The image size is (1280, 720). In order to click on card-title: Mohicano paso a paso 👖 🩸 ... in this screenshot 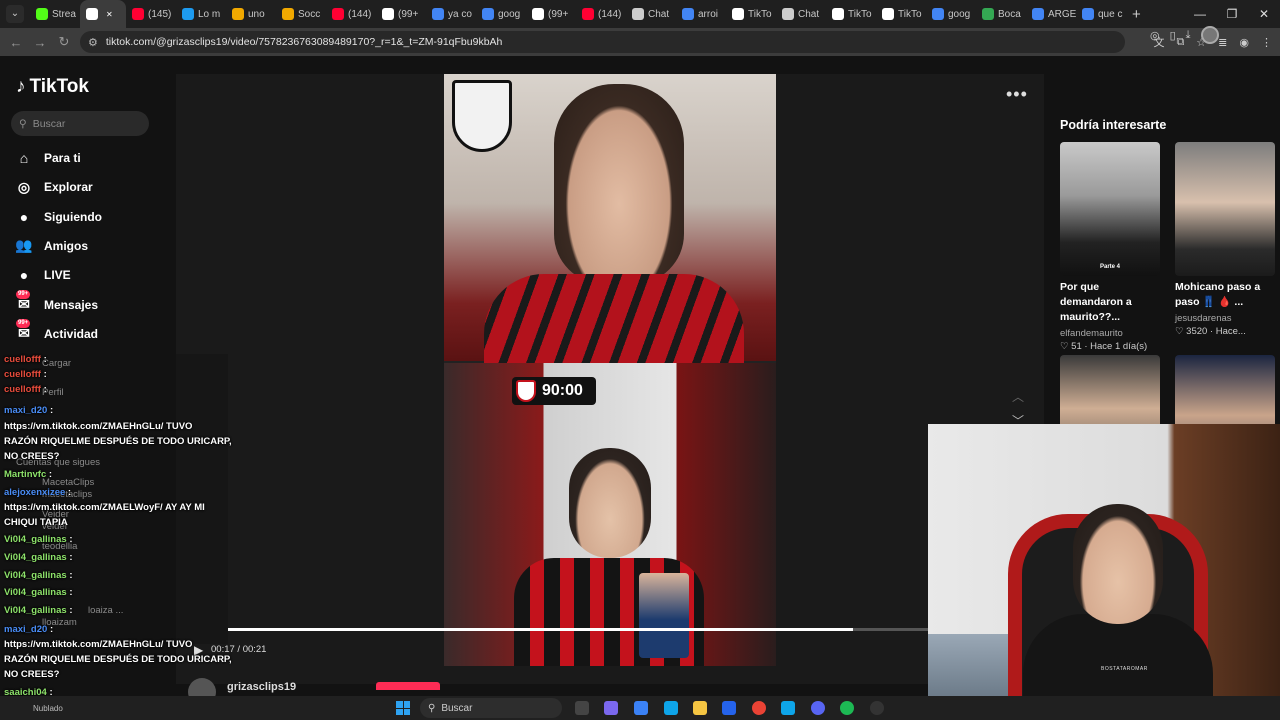, I will do `click(1218, 294)`.